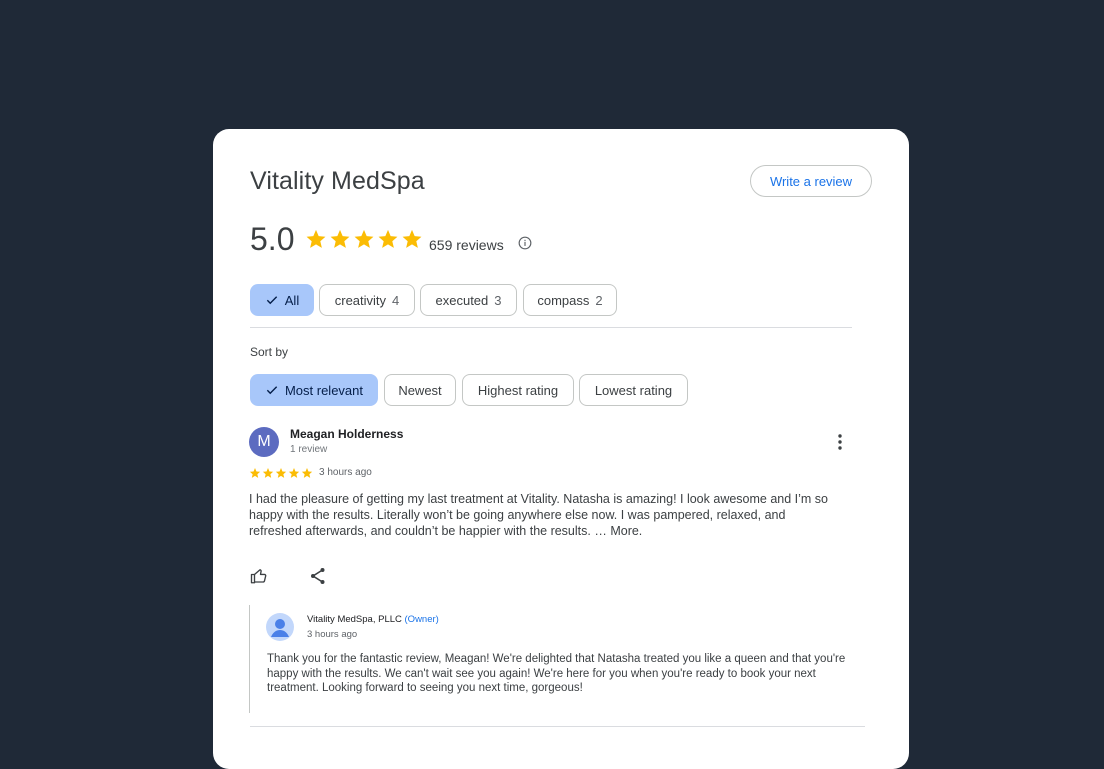 This screenshot has height=769, width=1104. Describe the element at coordinates (269, 352) in the screenshot. I see `sort-by-label: Sort by` at that location.